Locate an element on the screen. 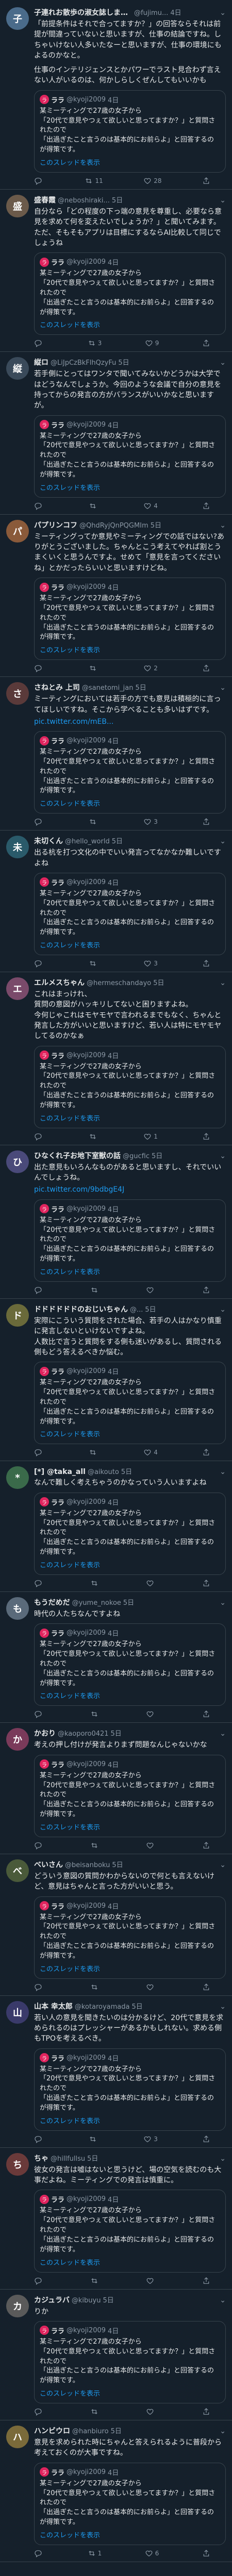  tweet-author-handle: @QhdRyjQnPQGMIm is located at coordinates (113, 526).